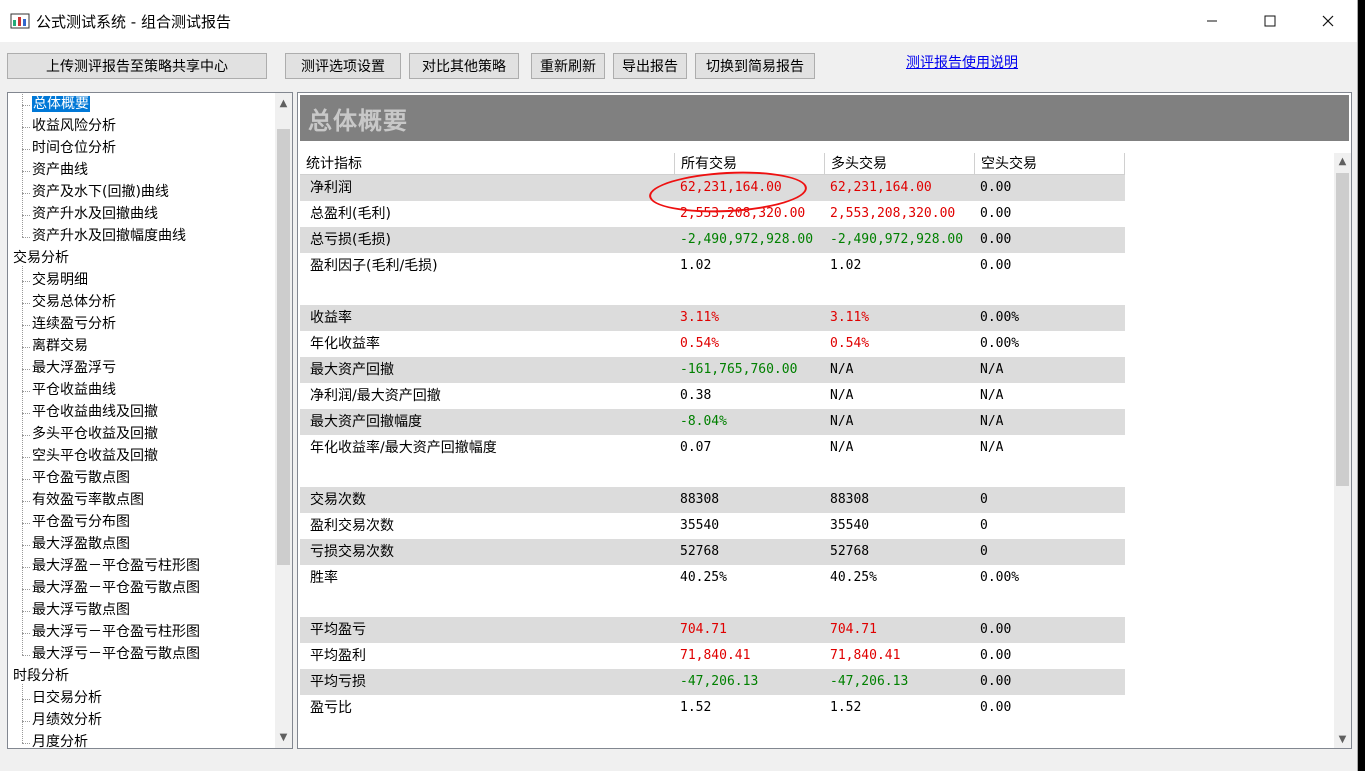 The height and width of the screenshot is (771, 1365). I want to click on table-row: 盈利交易次数 35540 35540 0, so click(712, 526).